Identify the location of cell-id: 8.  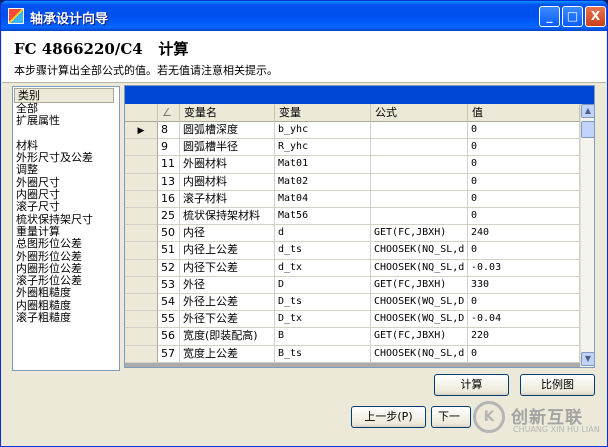
(169, 131).